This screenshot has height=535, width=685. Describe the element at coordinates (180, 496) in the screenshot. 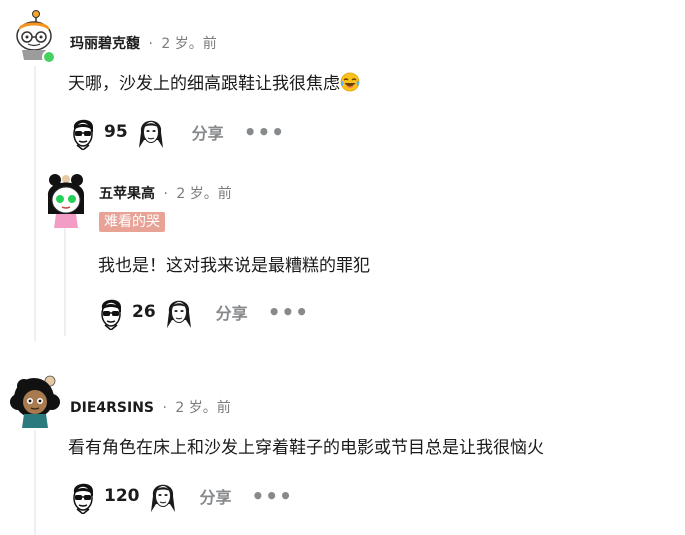

I see `comment-actions: 120 分享 •••` at that location.